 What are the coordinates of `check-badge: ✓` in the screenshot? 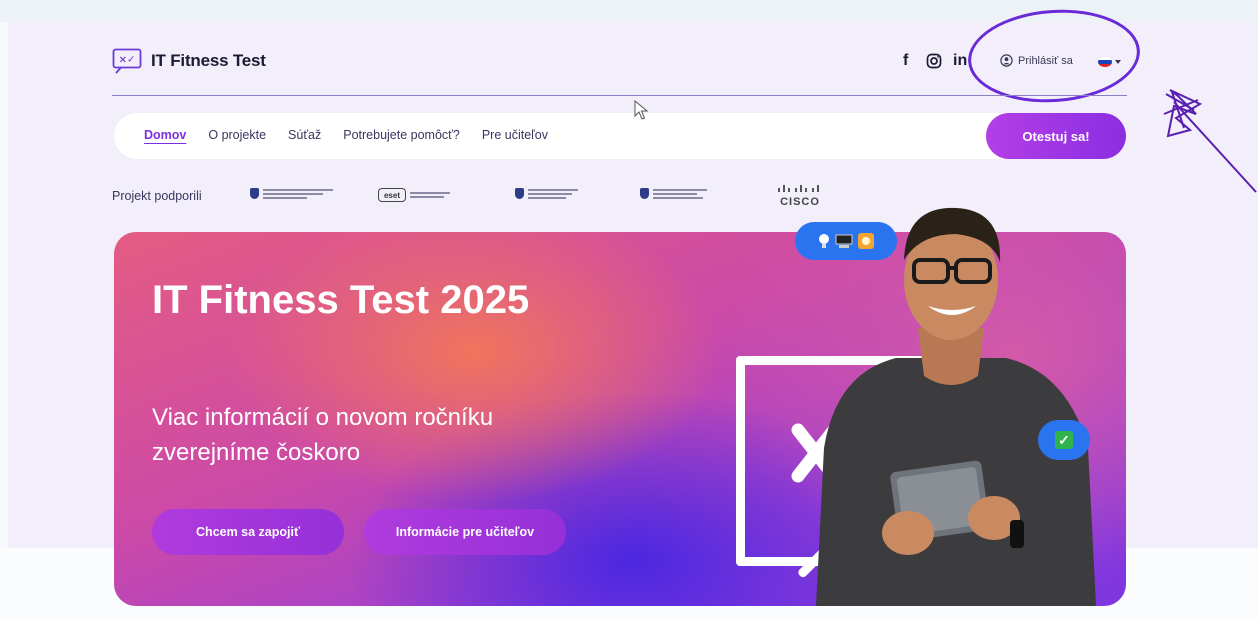 It's located at (1064, 440).